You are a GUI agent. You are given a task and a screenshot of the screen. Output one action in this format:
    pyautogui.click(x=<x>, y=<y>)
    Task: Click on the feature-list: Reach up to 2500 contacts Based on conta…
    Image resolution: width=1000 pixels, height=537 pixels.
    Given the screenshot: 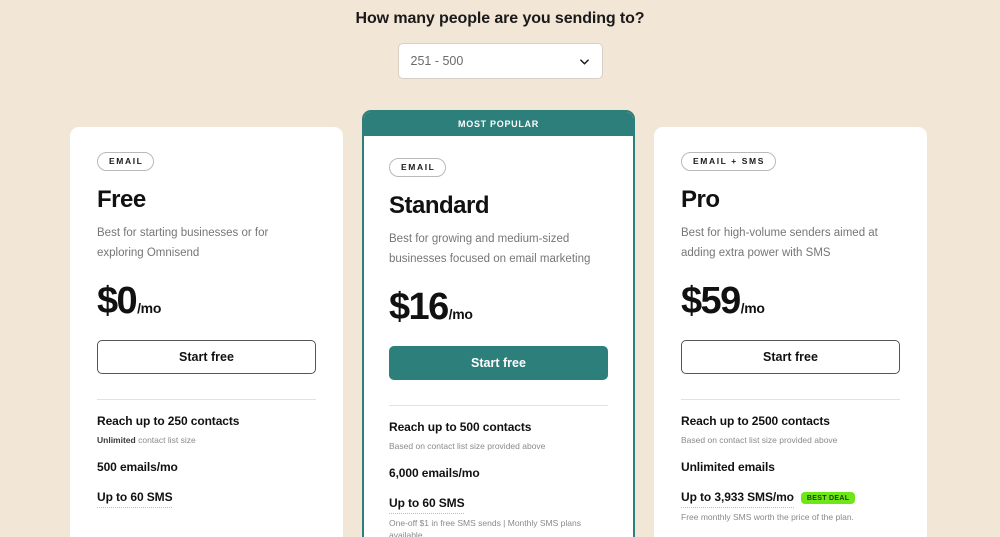 What is the action you would take?
    pyautogui.click(x=790, y=468)
    